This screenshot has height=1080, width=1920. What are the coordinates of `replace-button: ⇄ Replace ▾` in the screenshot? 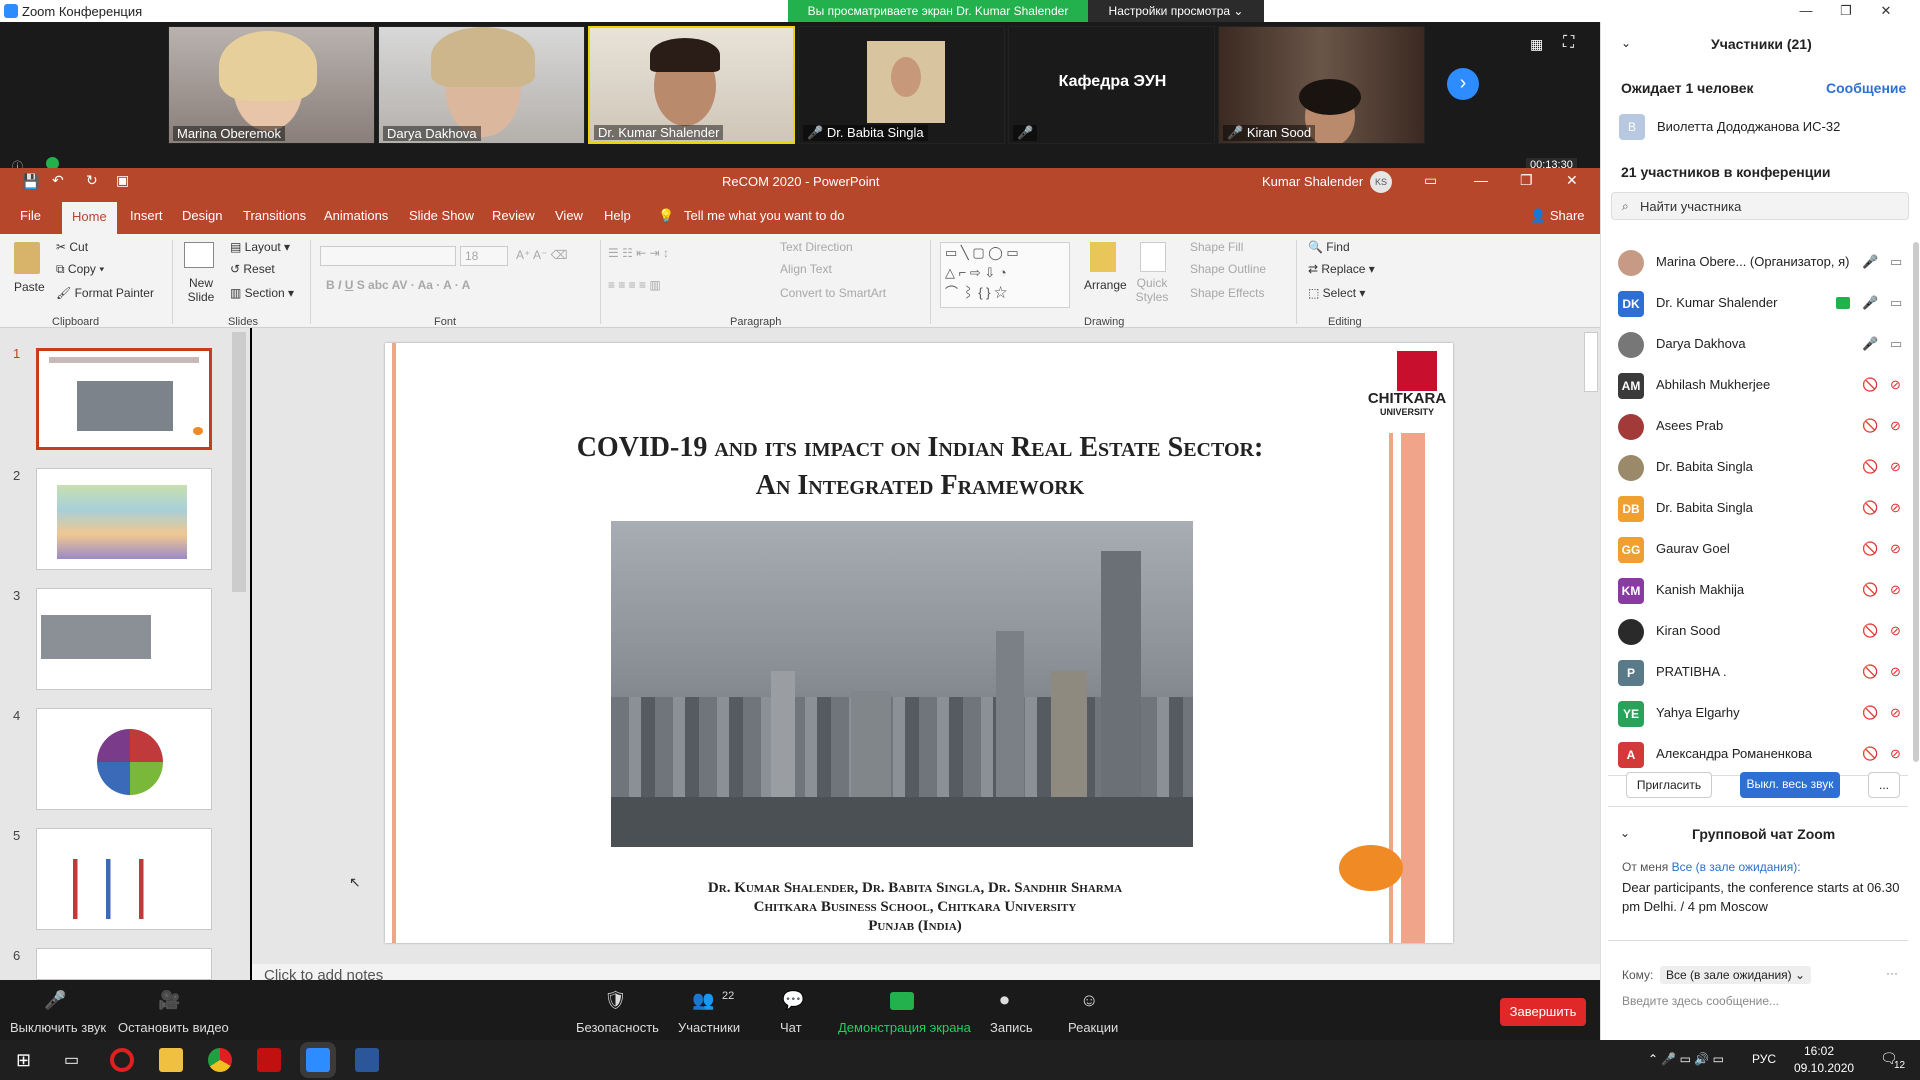 It's located at (1341, 269).